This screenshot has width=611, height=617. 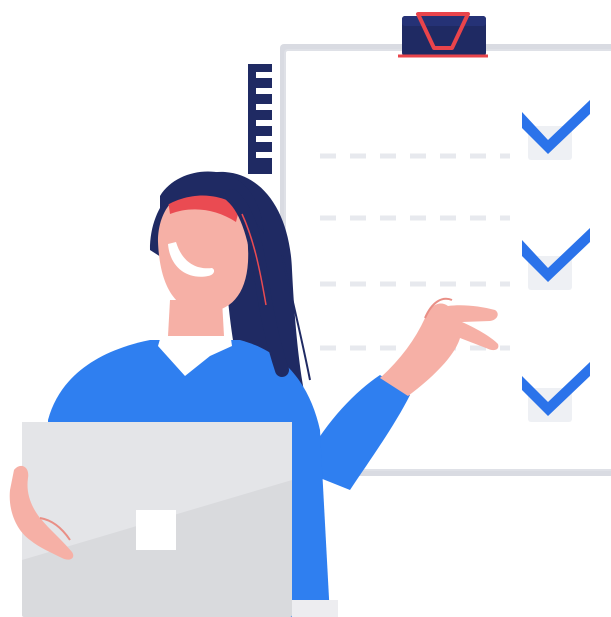 What do you see at coordinates (260, 119) in the screenshot?
I see `spiral-binding` at bounding box center [260, 119].